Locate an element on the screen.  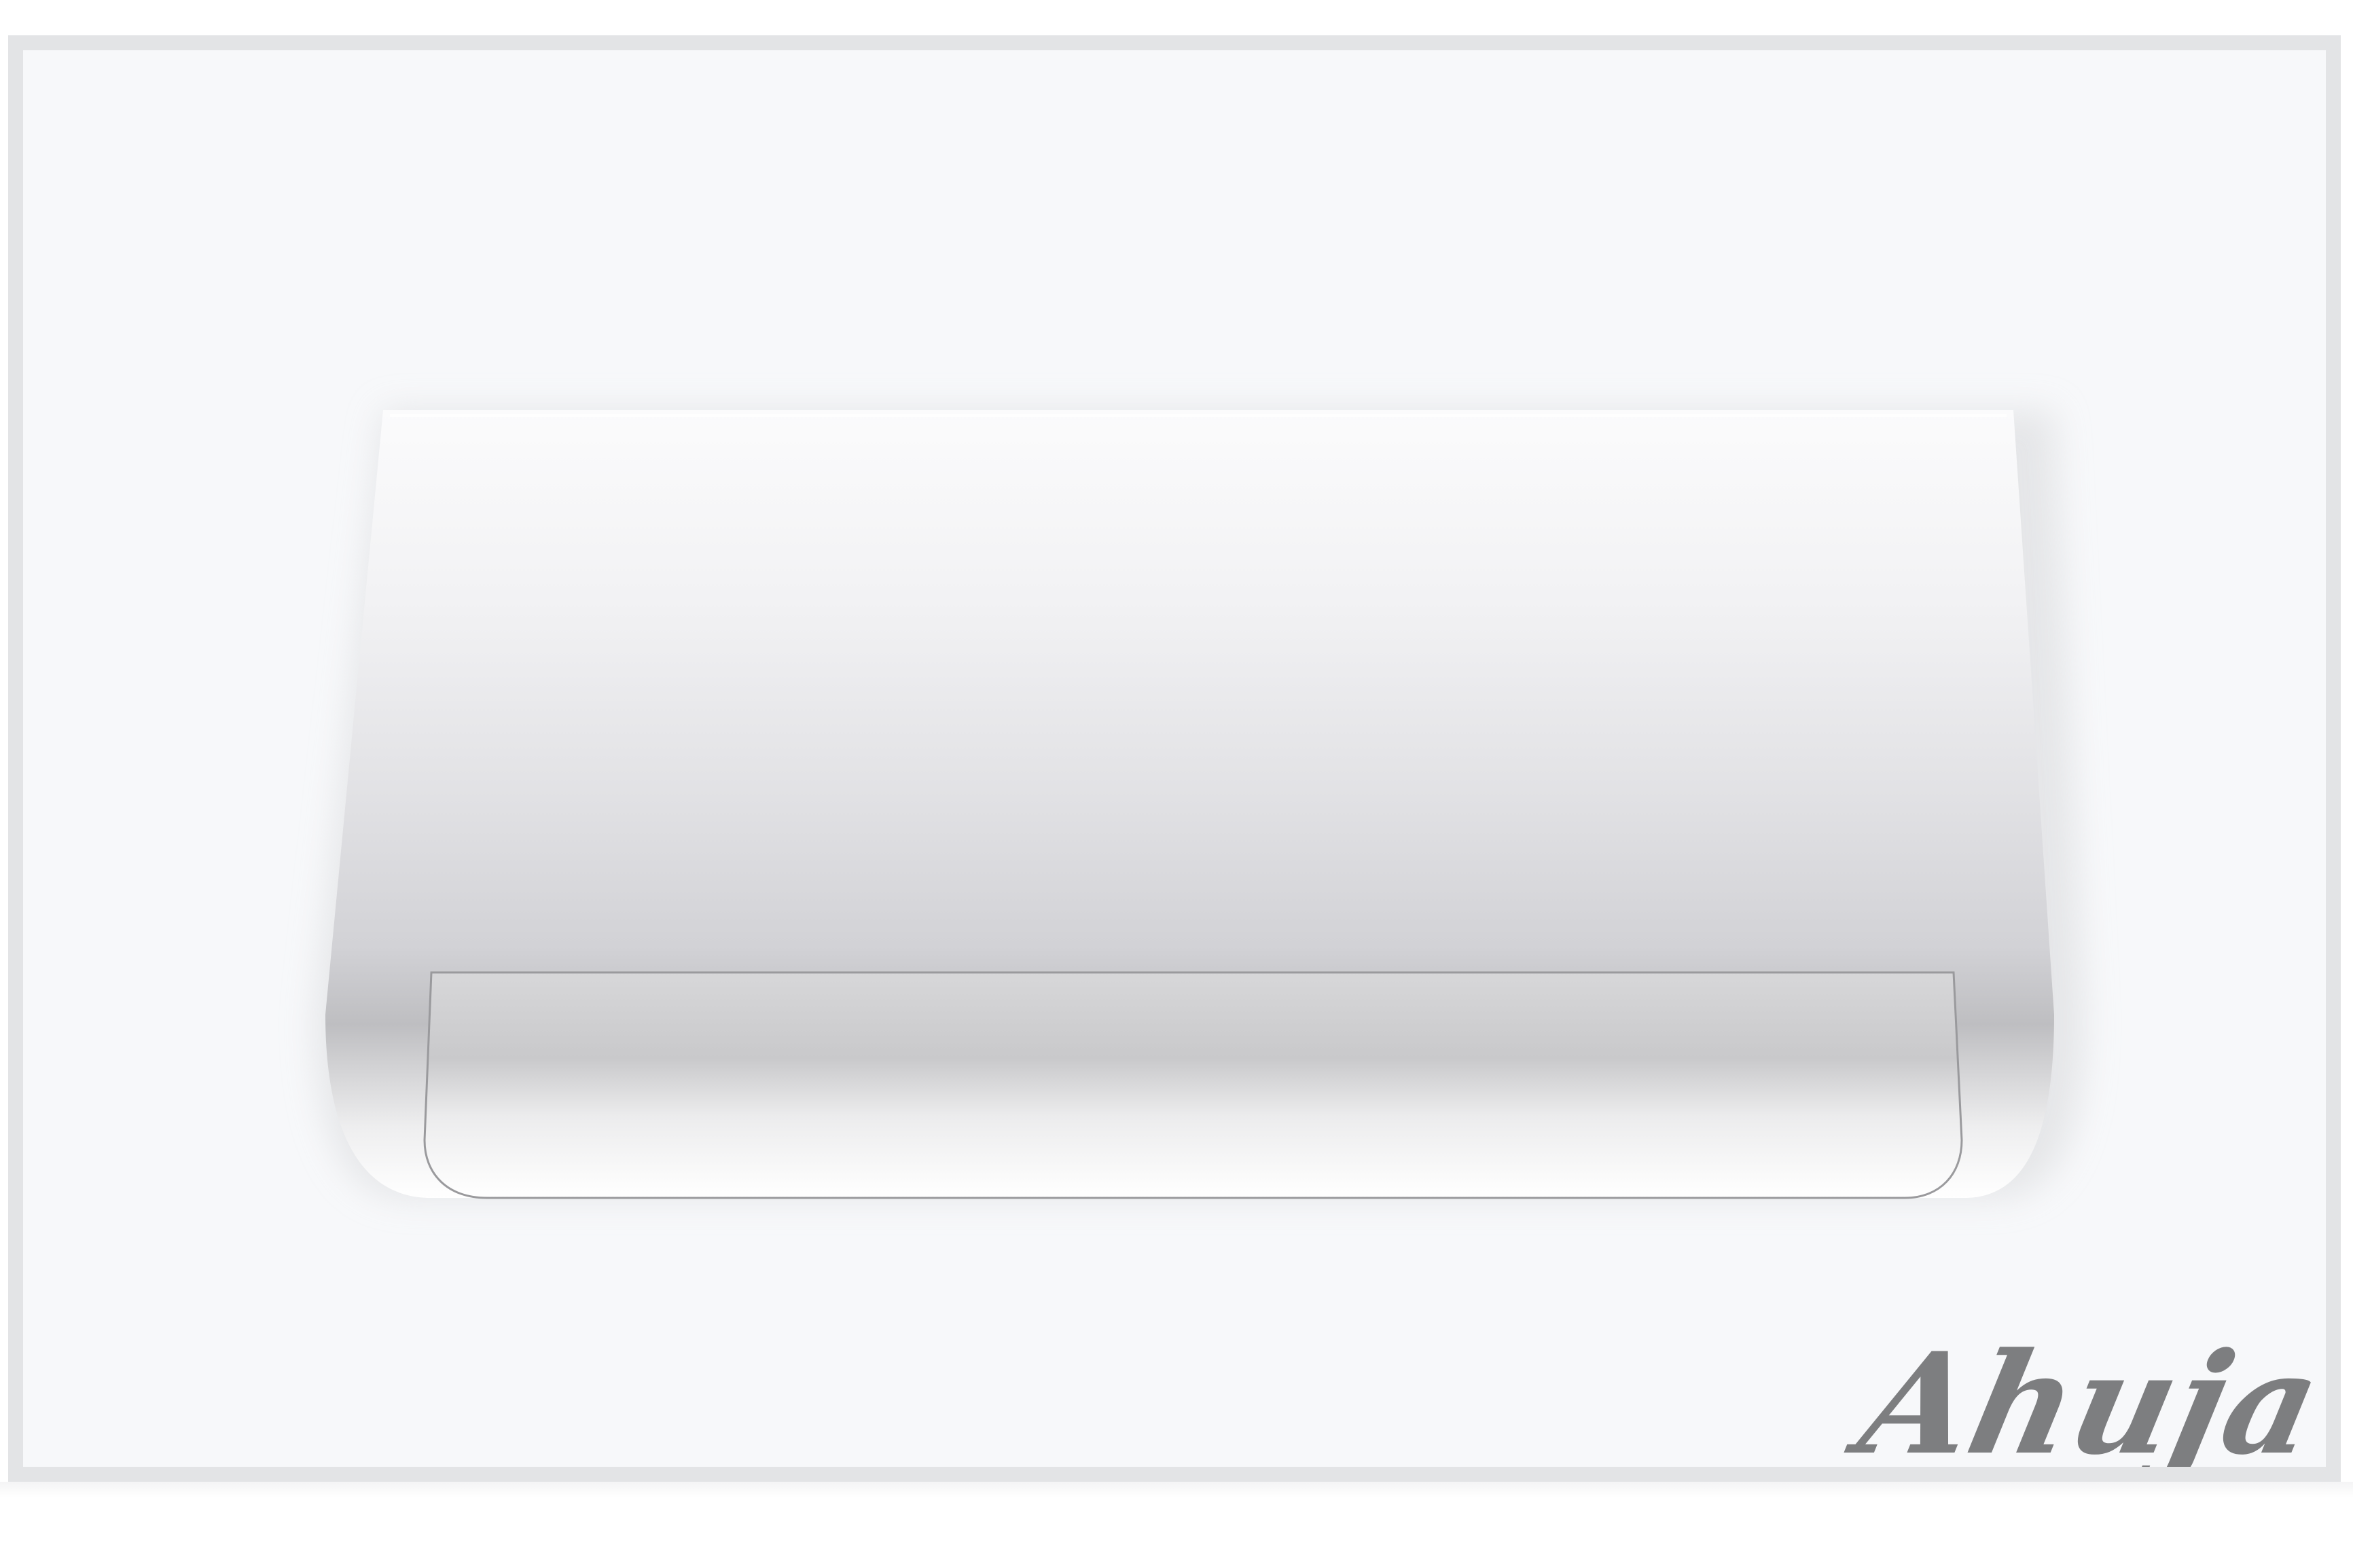
panel-bottom-edge is located at coordinates (1176, 1490).